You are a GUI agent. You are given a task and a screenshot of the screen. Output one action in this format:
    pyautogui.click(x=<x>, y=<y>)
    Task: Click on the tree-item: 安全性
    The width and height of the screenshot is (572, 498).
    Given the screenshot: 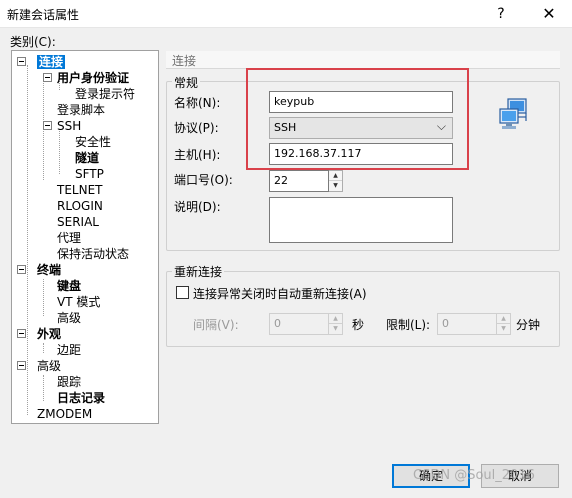 What is the action you would take?
    pyautogui.click(x=93, y=142)
    